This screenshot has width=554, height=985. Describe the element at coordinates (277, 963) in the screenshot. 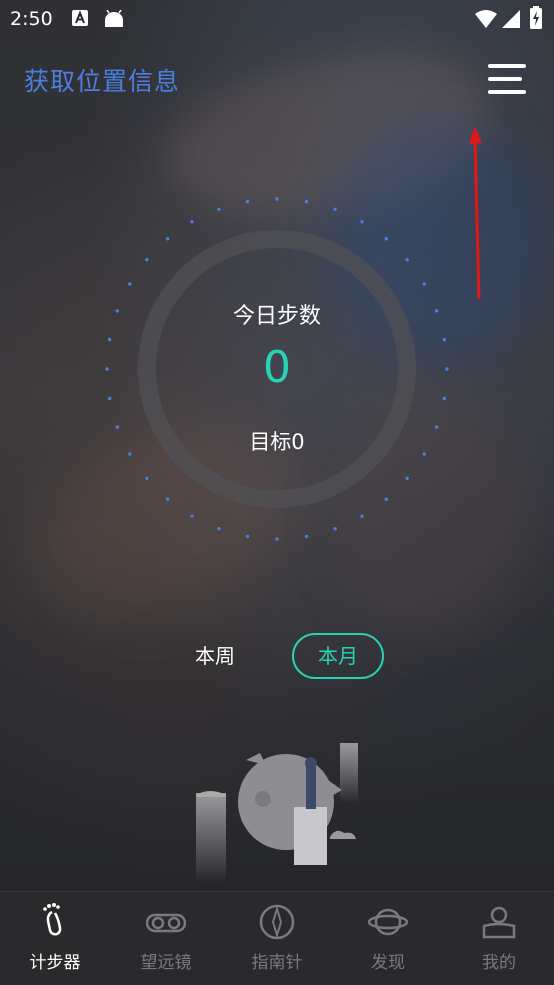

I see `tab-compass-label: 指南针` at that location.